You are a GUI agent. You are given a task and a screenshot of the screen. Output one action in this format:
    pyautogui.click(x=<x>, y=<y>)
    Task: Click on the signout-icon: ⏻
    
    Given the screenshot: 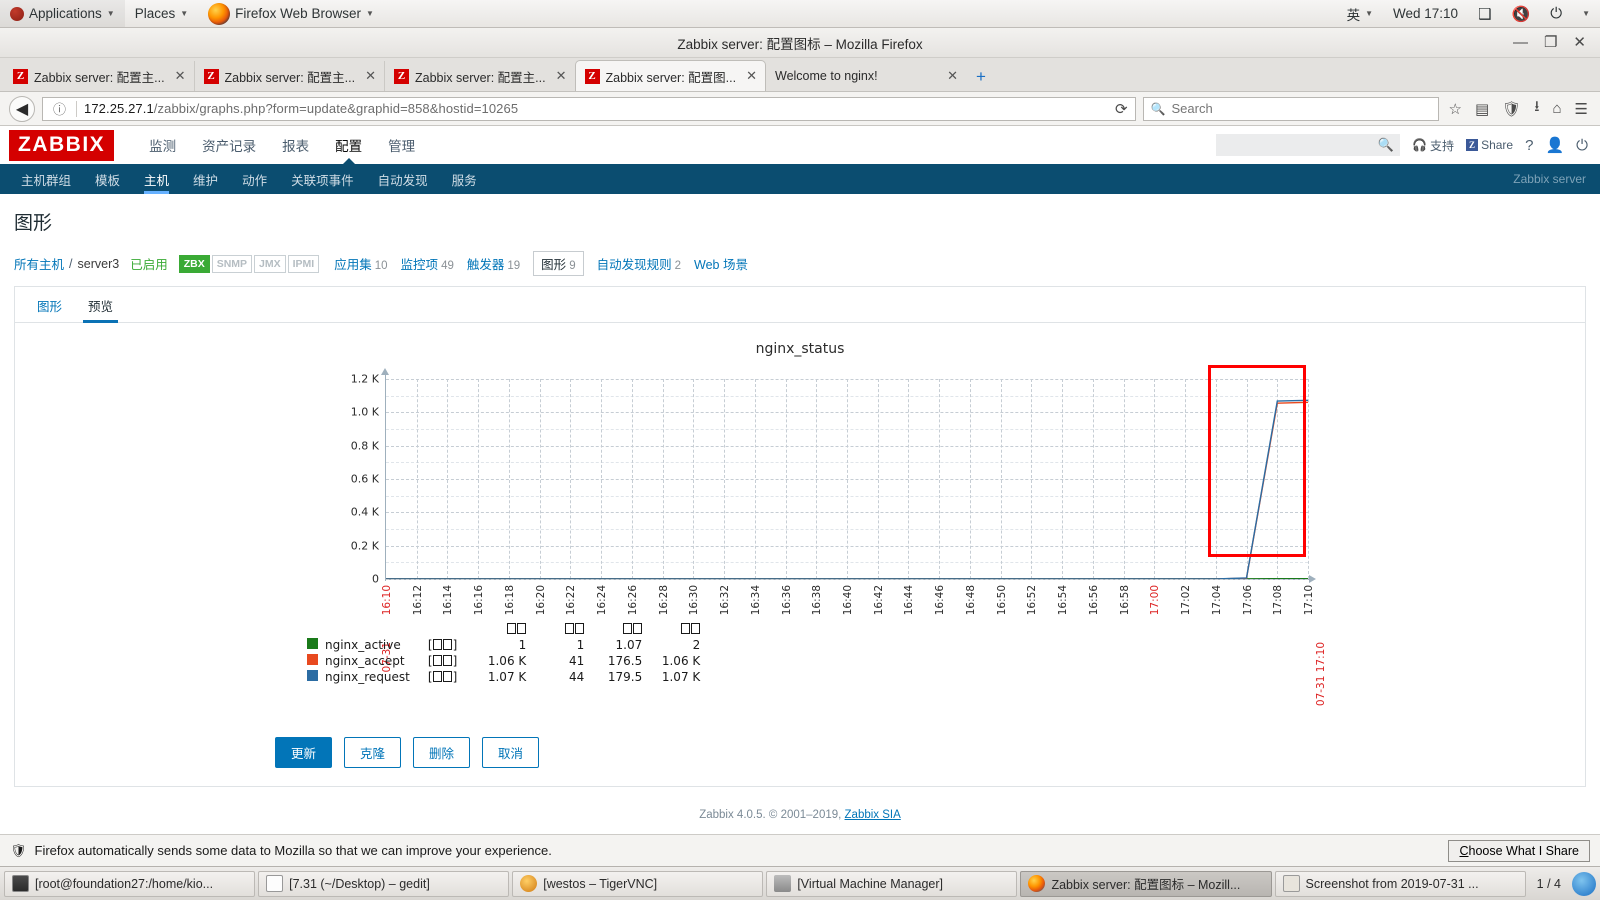 What is the action you would take?
    pyautogui.click(x=1582, y=145)
    